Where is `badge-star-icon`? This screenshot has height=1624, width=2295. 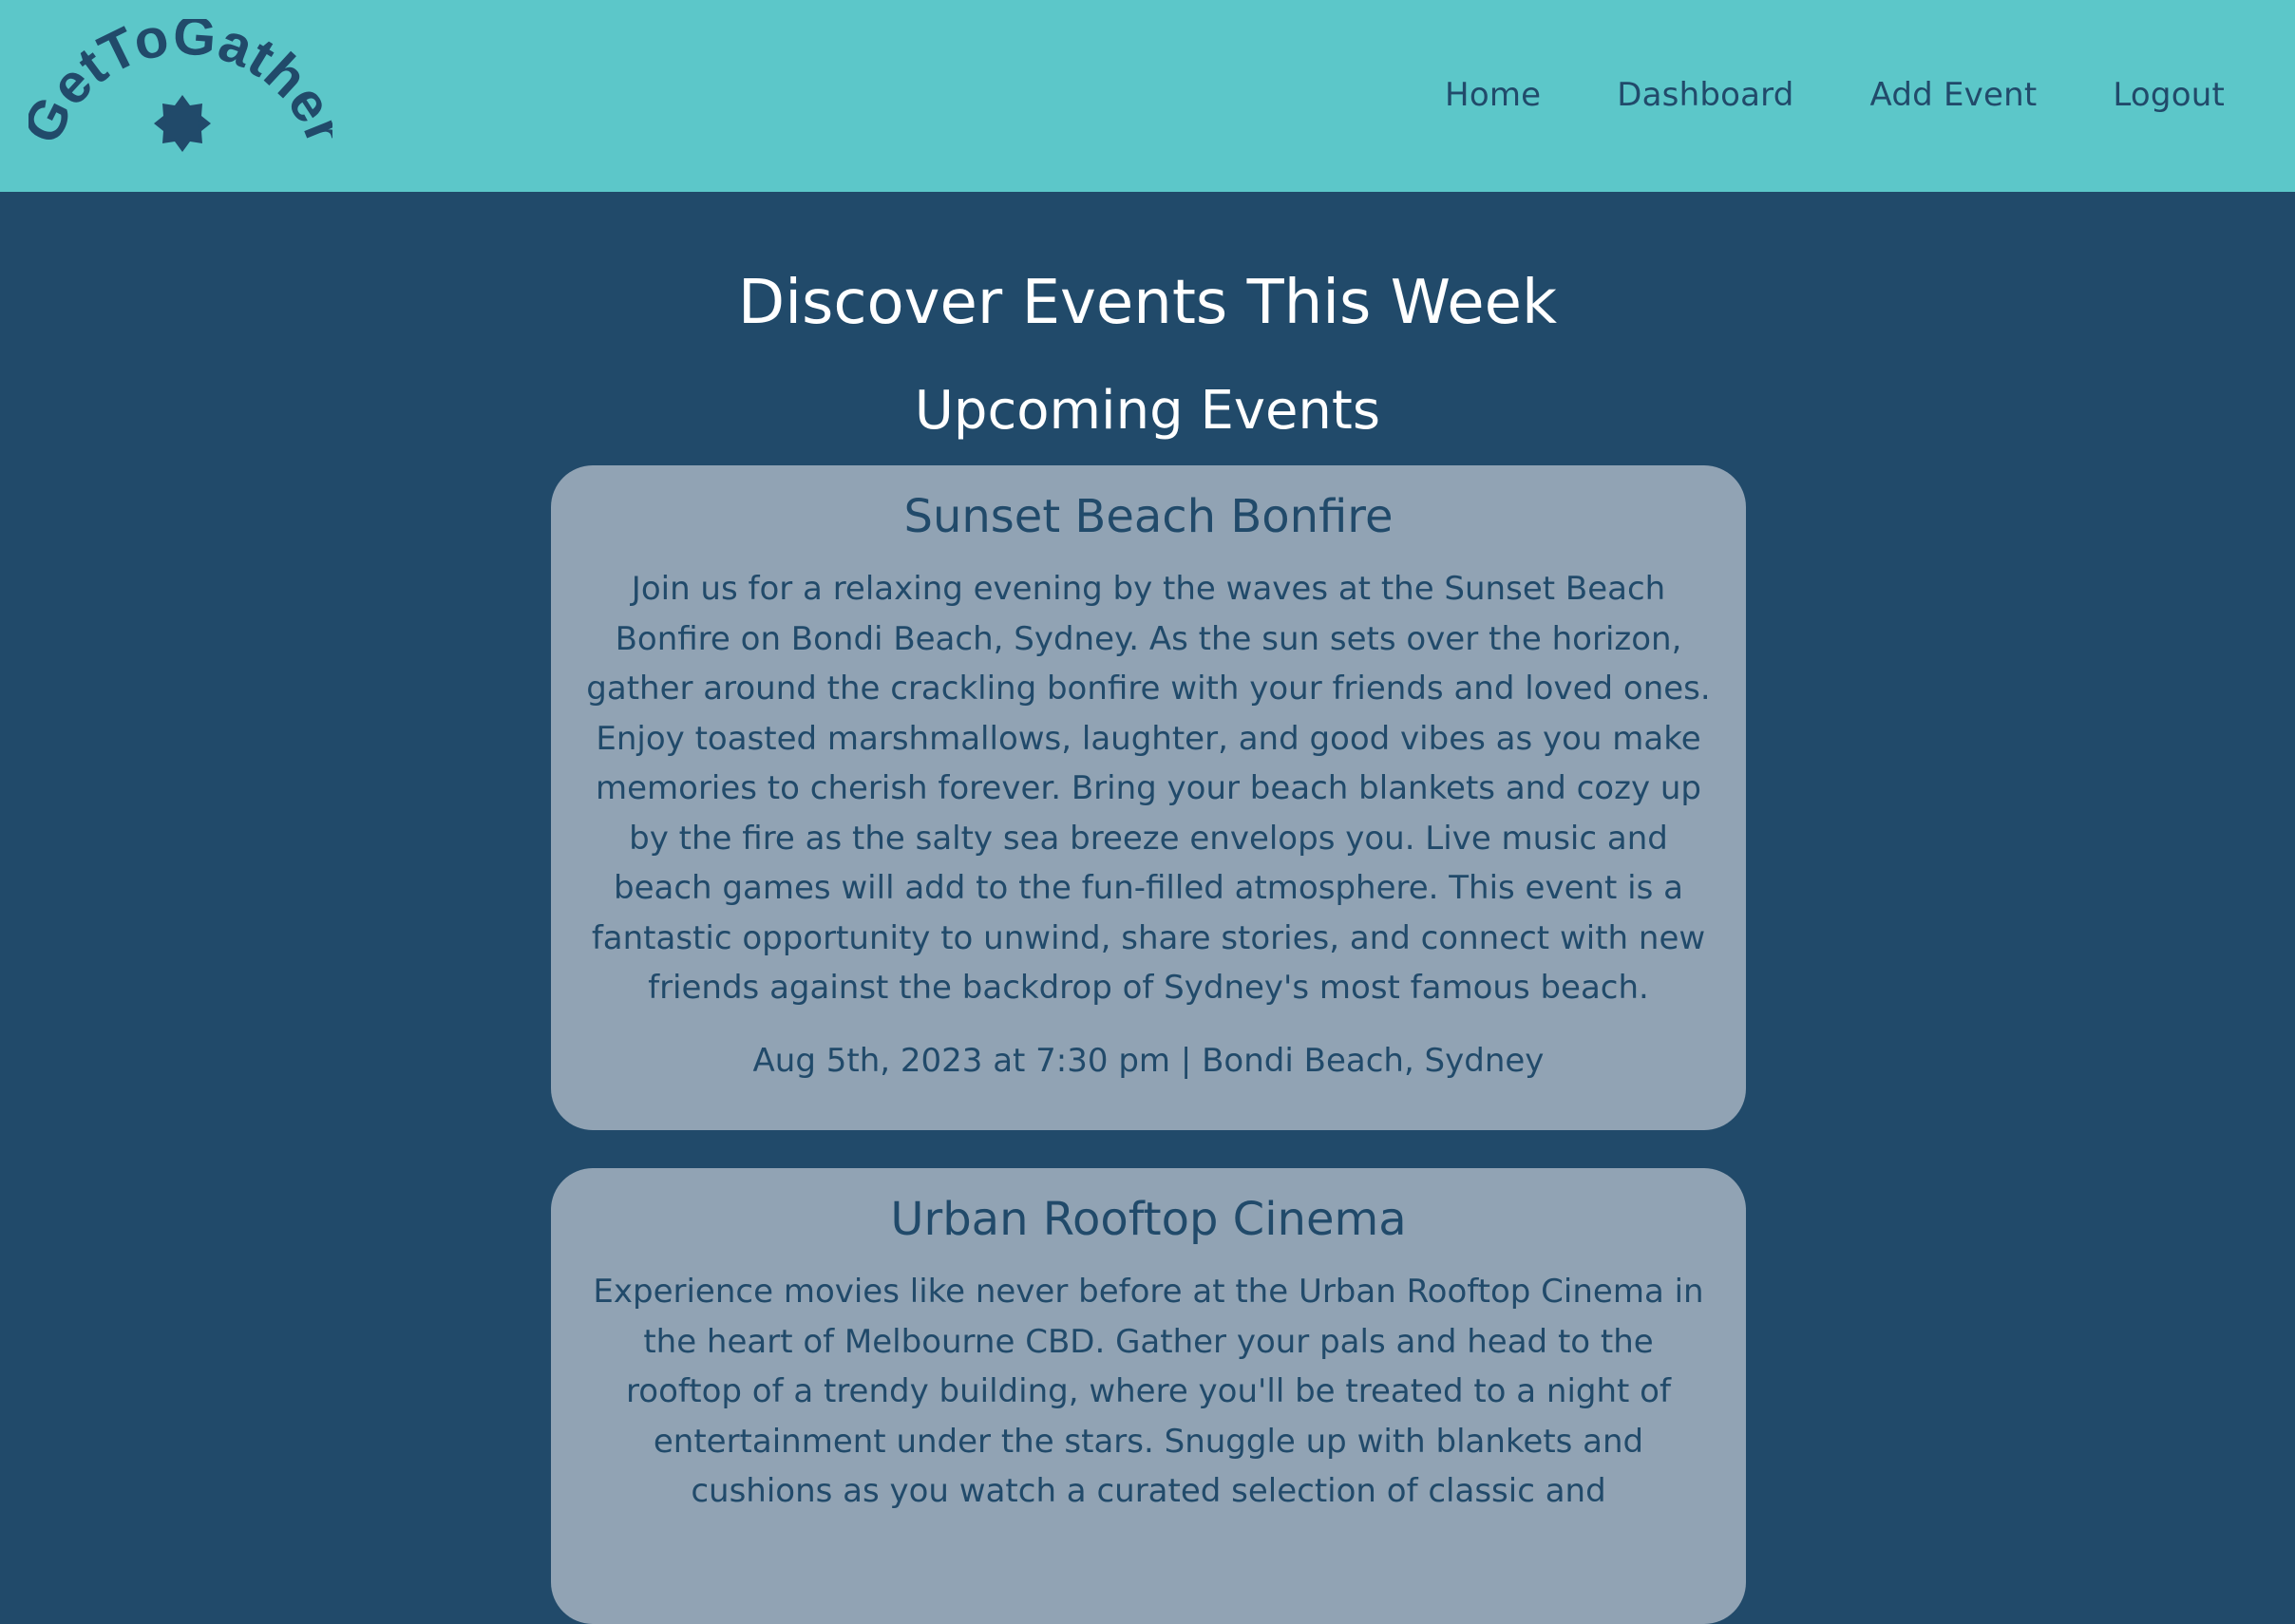 badge-star-icon is located at coordinates (182, 123).